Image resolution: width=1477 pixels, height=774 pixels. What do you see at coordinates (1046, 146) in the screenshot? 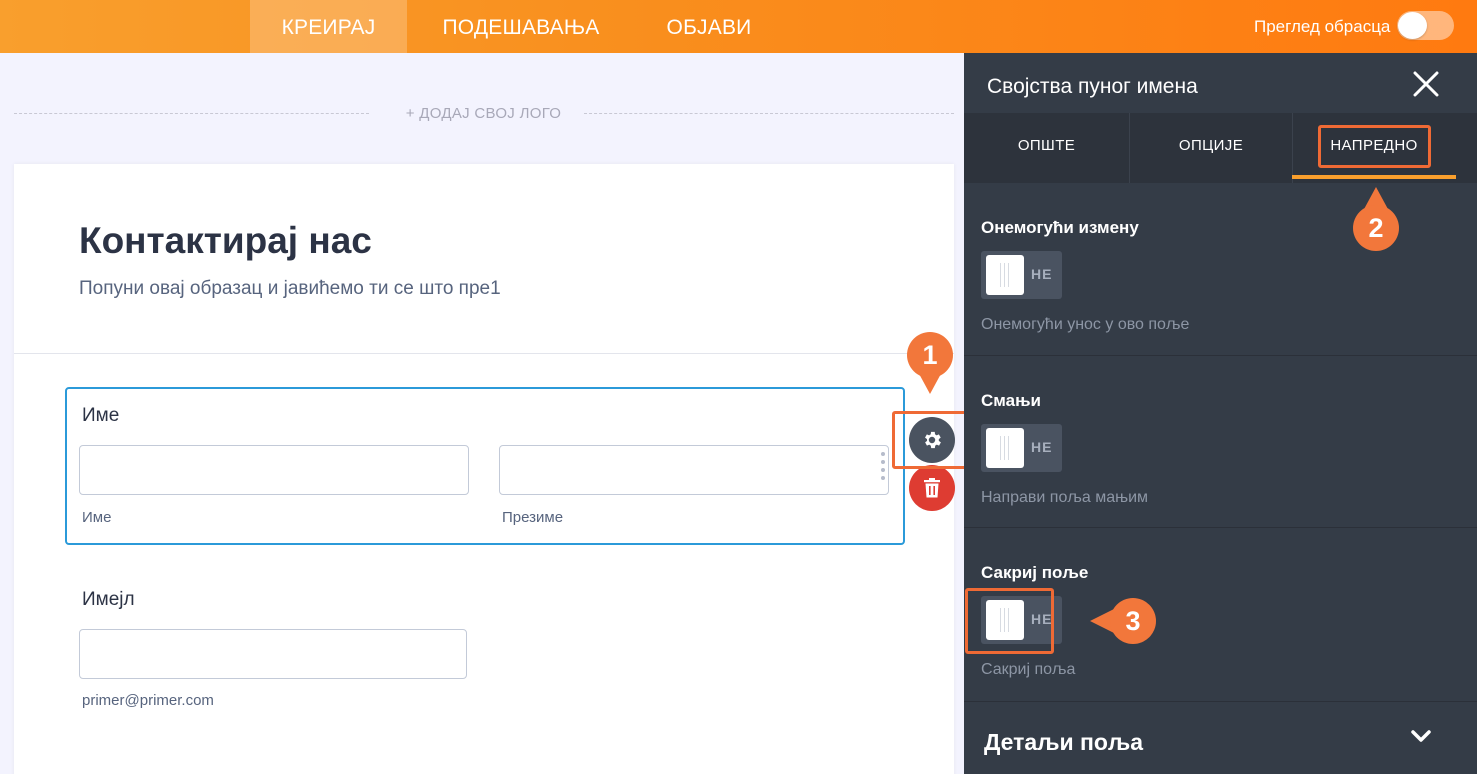
I see `tab-general: ОПШТЕ` at bounding box center [1046, 146].